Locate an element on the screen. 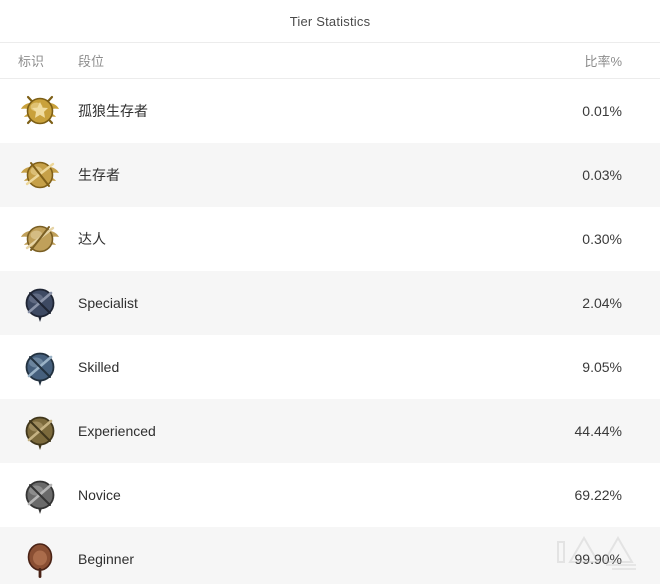 The height and width of the screenshot is (584, 660). table-row: 达人 0.30% is located at coordinates (330, 239).